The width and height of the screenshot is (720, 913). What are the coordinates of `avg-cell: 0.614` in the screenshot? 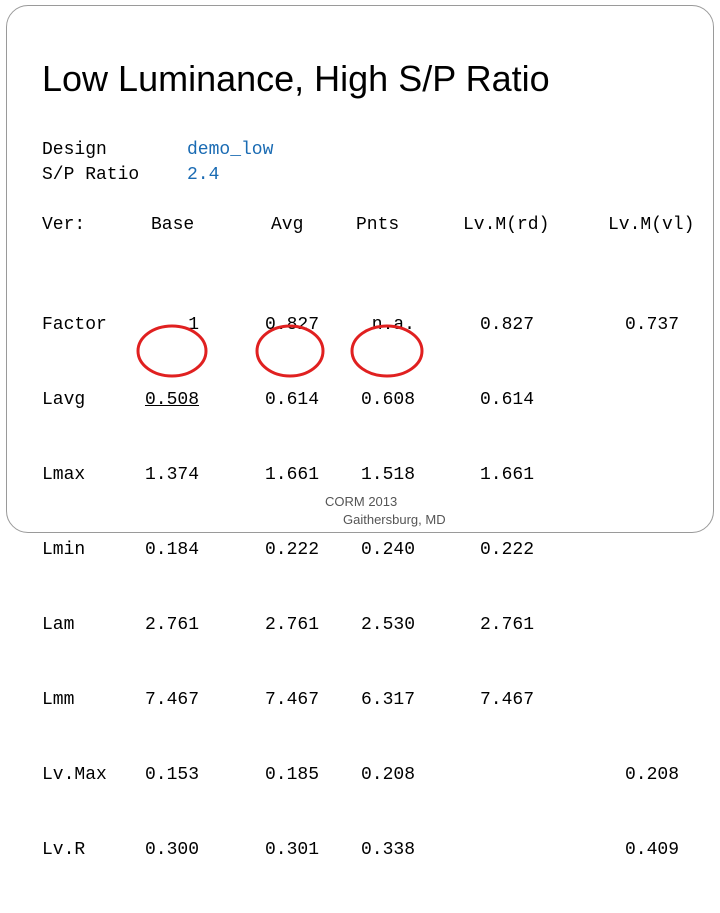 It's located at (291, 400).